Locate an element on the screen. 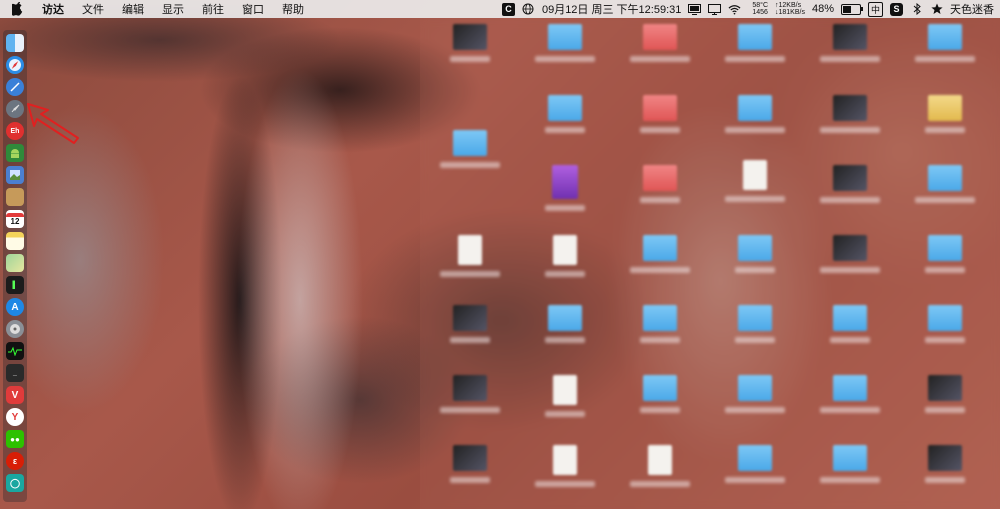 This screenshot has width=1000, height=509. display-icon is located at coordinates (714, 9).